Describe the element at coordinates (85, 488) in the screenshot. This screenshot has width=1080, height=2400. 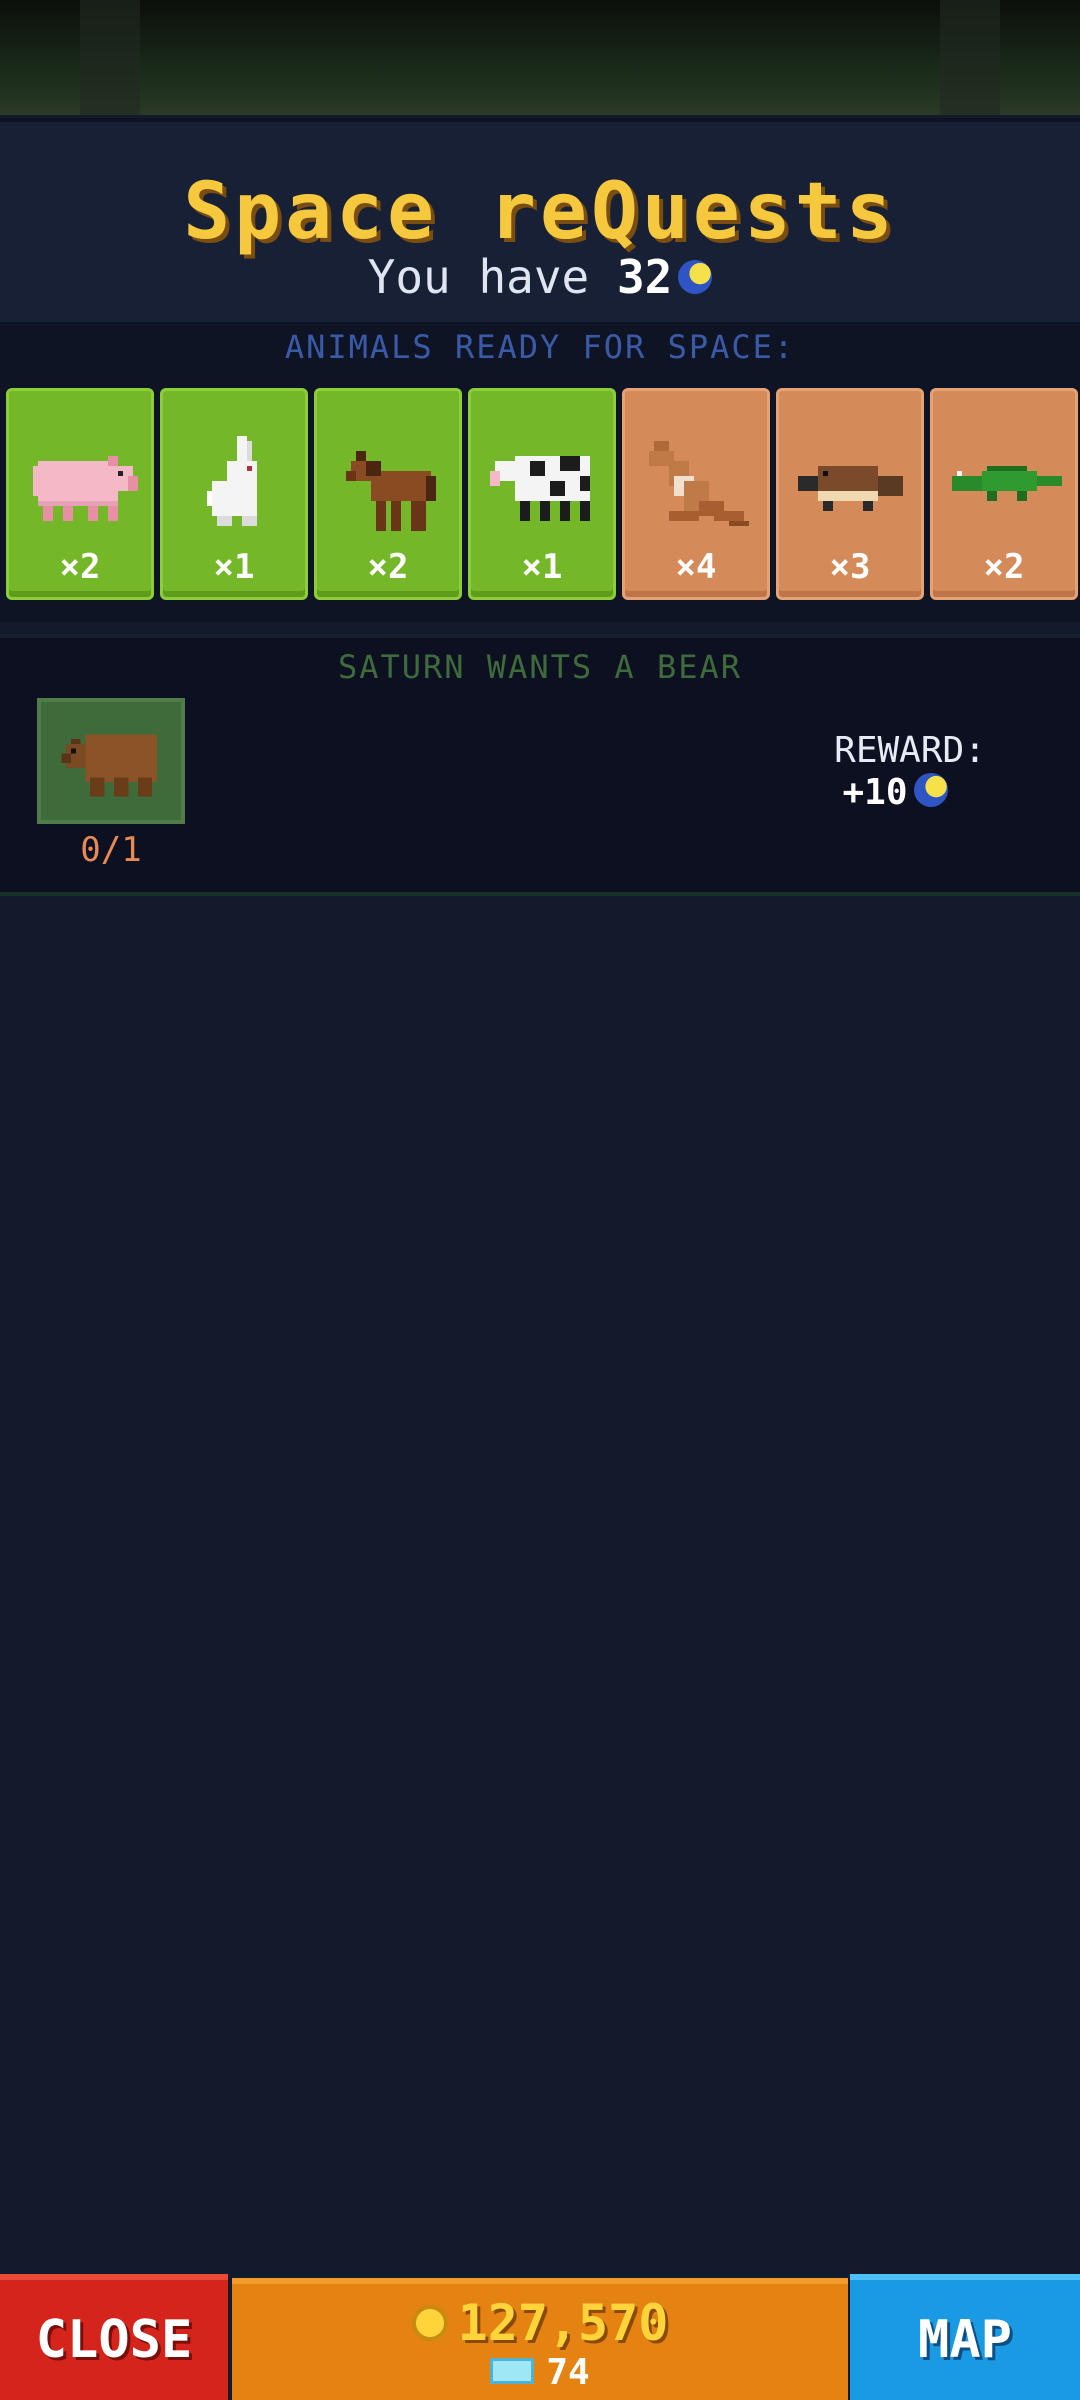
I see `pig-icon` at that location.